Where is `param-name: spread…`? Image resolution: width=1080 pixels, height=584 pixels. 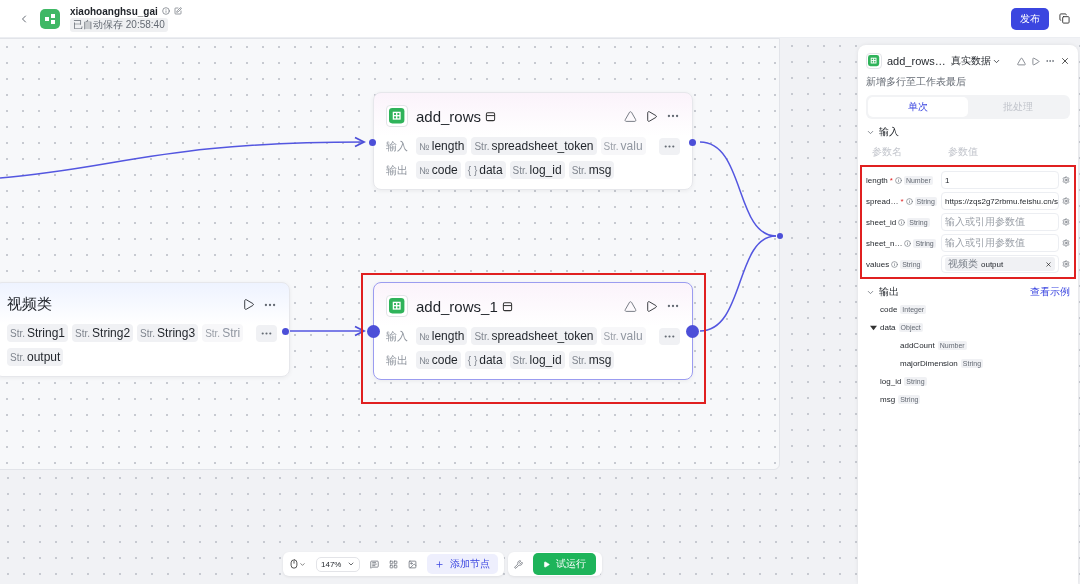
param-name: spread… is located at coordinates (882, 201).